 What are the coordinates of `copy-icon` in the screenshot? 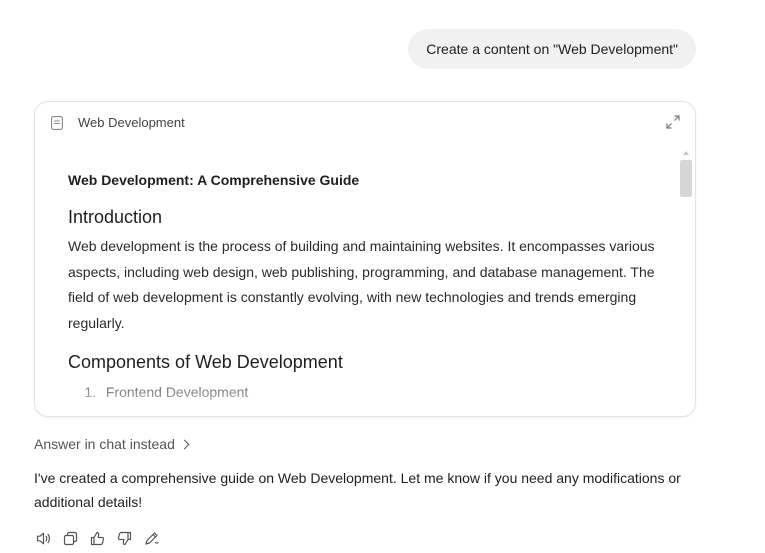 It's located at (70, 538).